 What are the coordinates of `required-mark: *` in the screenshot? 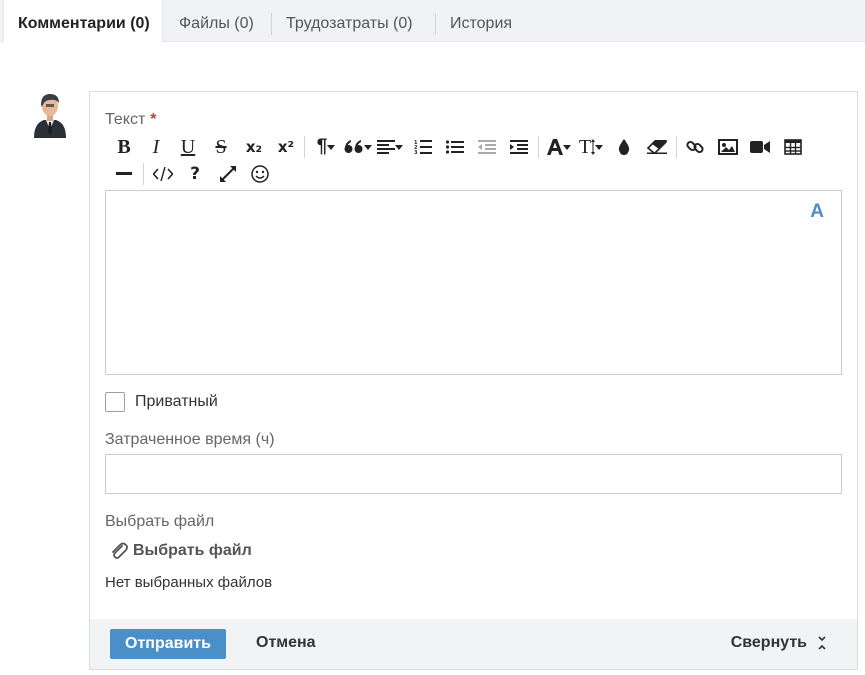 It's located at (153, 119).